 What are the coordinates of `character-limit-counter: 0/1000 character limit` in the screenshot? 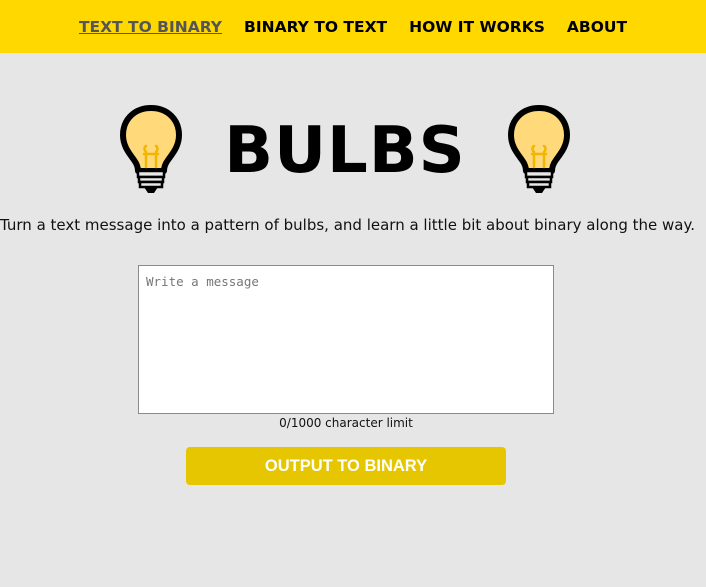 It's located at (346, 423).